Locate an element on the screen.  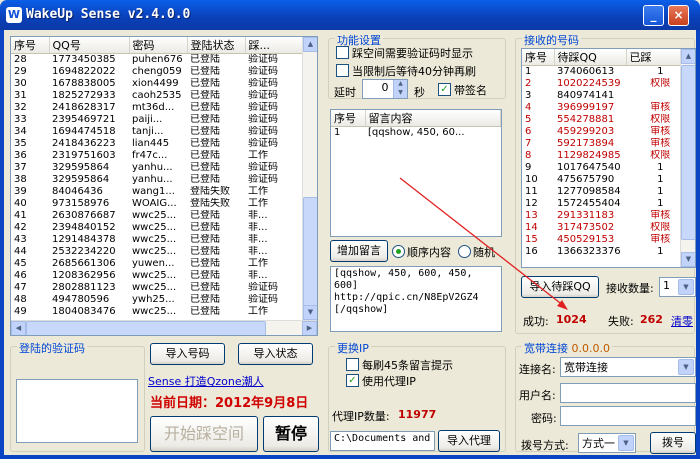
arrow-line is located at coordinates (482, 242).